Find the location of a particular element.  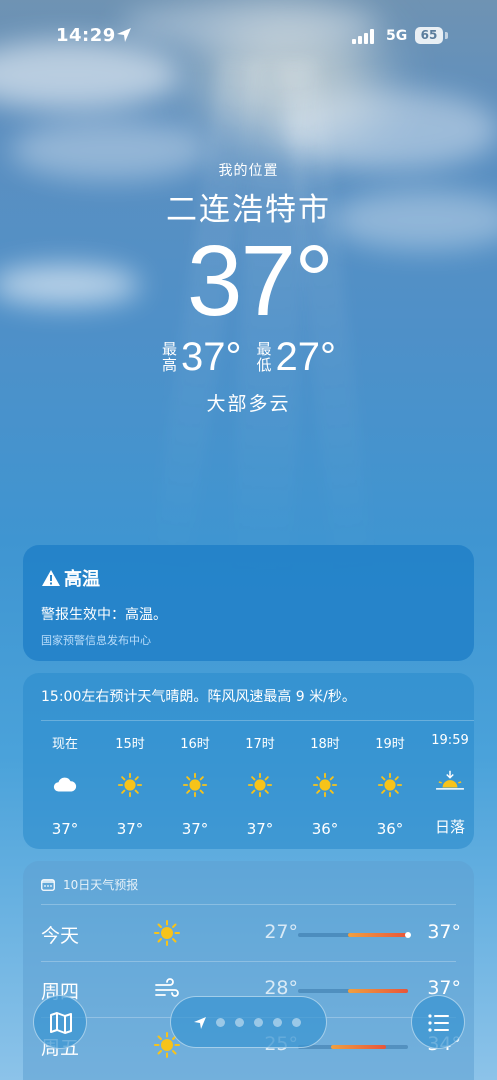

hourly-time: 16时 is located at coordinates (195, 744).